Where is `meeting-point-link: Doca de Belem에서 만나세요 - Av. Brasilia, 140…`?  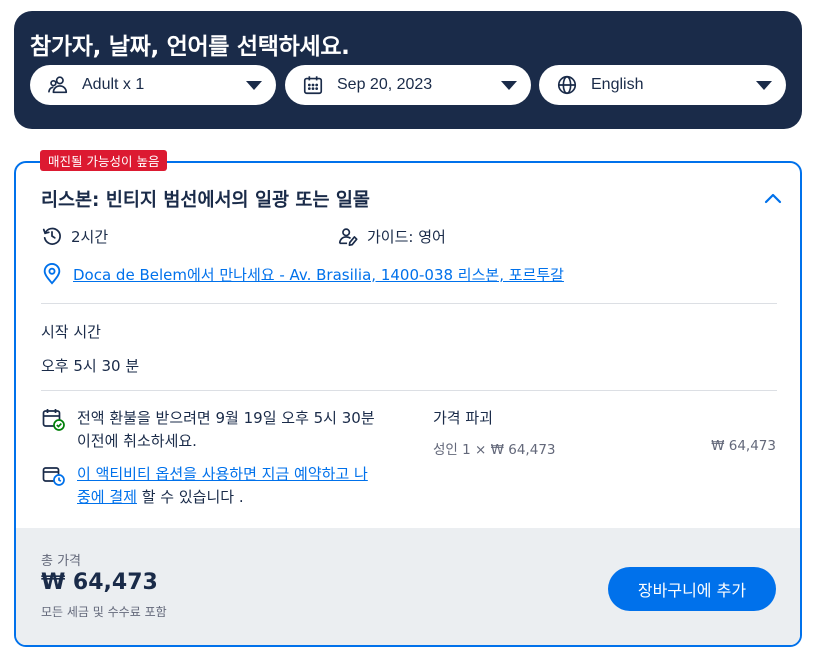 meeting-point-link: Doca de Belem에서 만나세요 - Av. Brasilia, 140… is located at coordinates (318, 274).